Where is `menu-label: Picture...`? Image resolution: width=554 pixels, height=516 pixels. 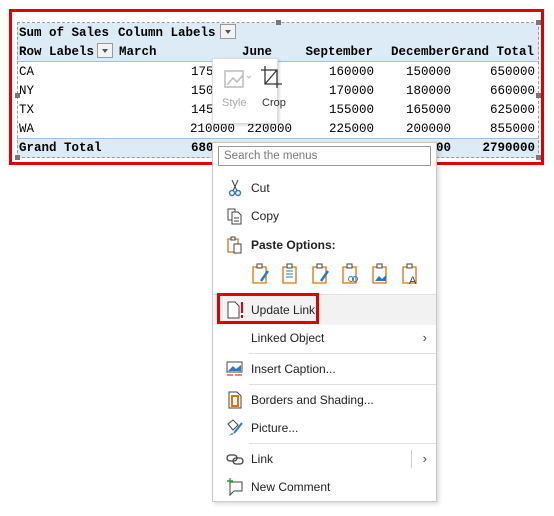 menu-label: Picture... is located at coordinates (275, 428).